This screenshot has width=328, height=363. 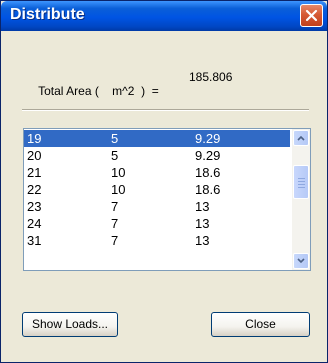 I want to click on vertical-scrollbar, so click(x=301, y=199).